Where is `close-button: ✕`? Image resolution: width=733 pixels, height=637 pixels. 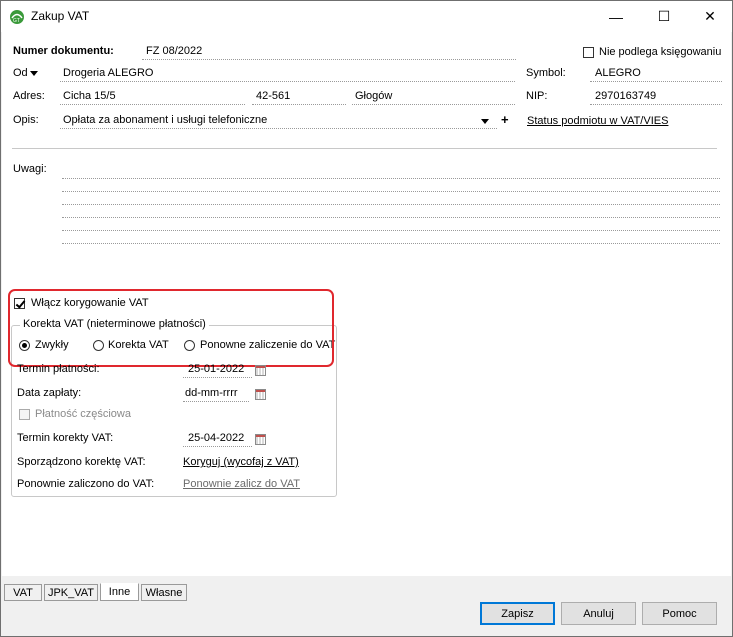 close-button: ✕ is located at coordinates (710, 16).